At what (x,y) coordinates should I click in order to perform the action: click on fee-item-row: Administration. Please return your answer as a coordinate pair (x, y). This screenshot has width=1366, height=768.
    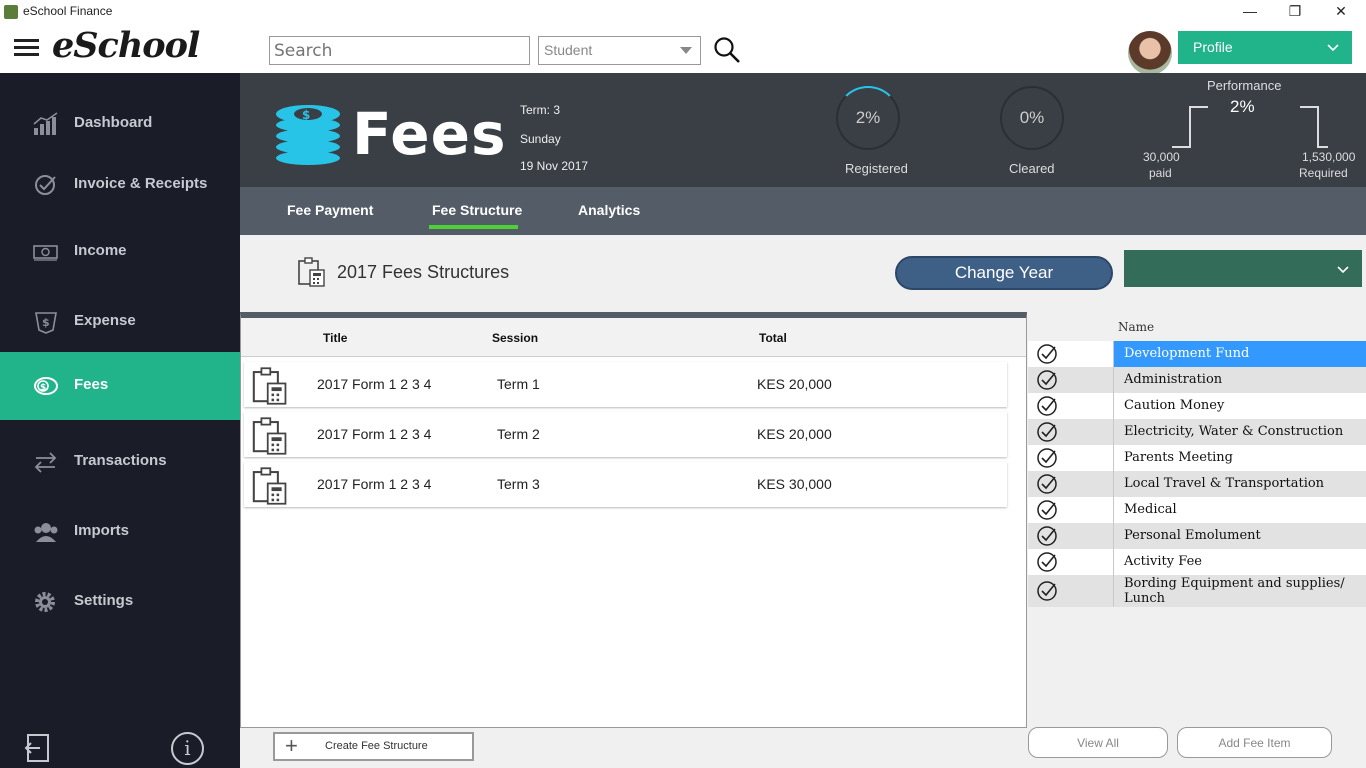
    Looking at the image, I should click on (1197, 380).